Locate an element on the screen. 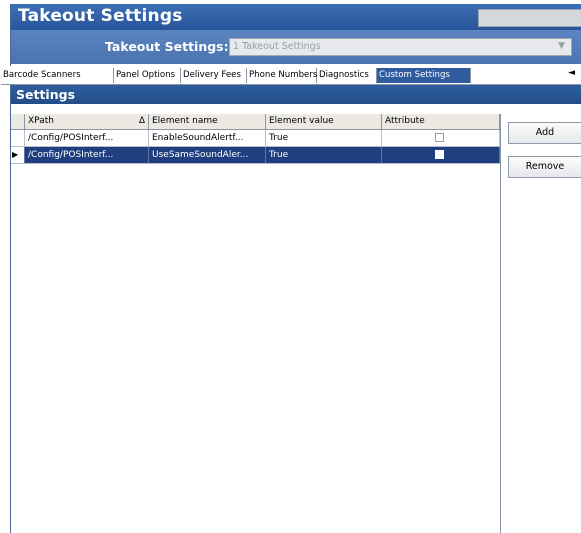 Image resolution: width=581 pixels, height=533 pixels. current-row-arrow-icon: ▶ is located at coordinates (15, 154).